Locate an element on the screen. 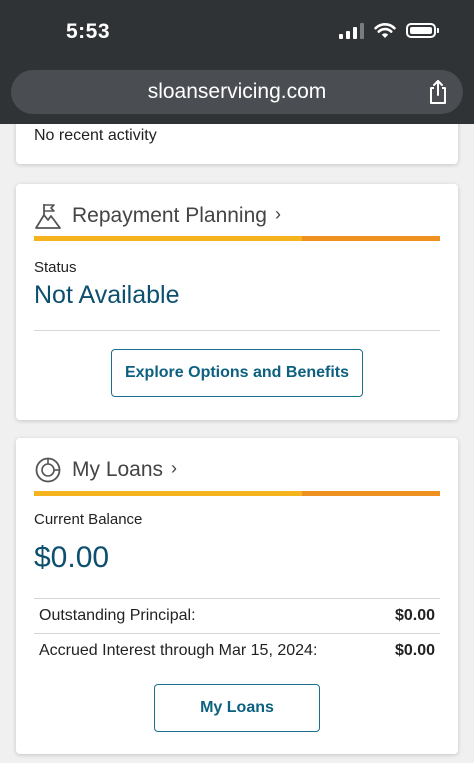  current-balance-label: Current Balance is located at coordinates (88, 519).